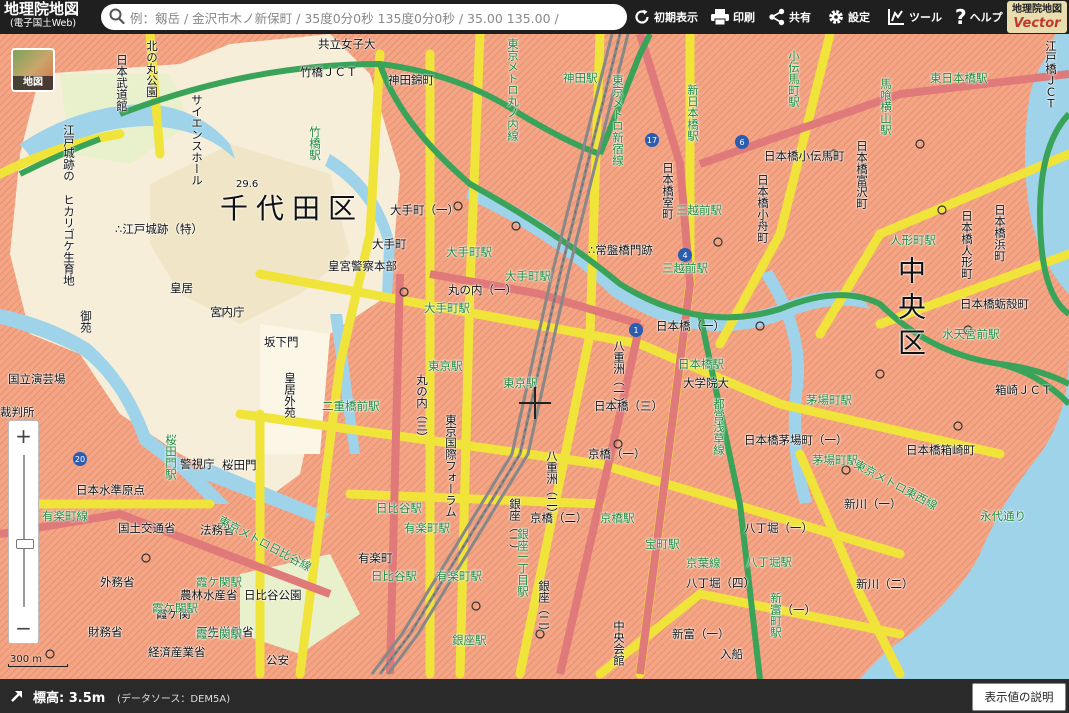 The image size is (1069, 713). I want to click on station-yurakucho: 有楽町駅, so click(427, 528).